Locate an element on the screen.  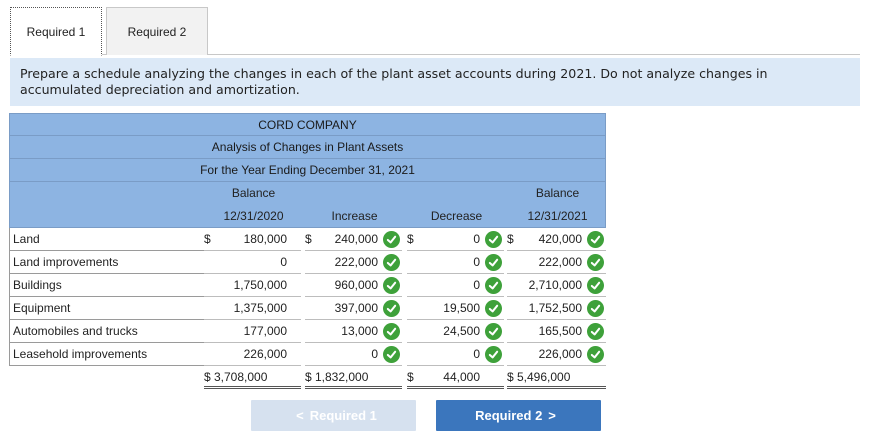
next-button: Required 2 > is located at coordinates (518, 415).